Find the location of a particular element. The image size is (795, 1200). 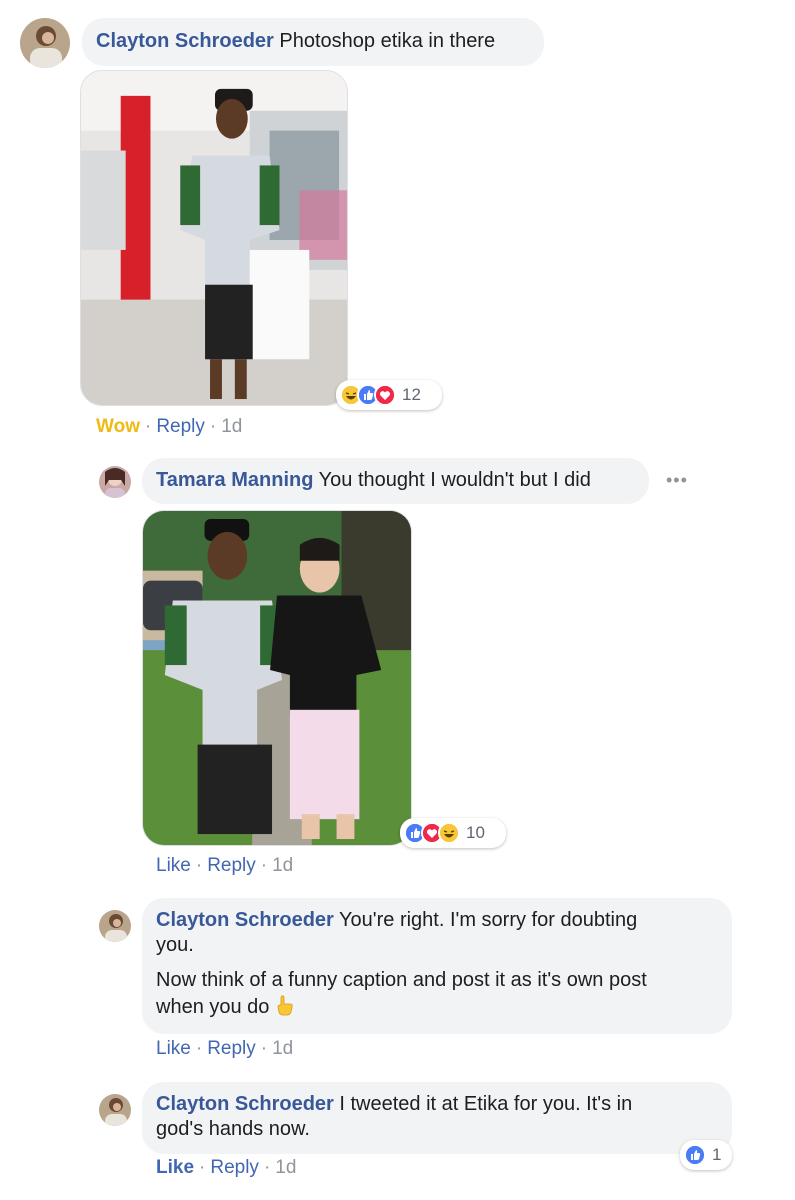

comment-text: when you do is located at coordinates (213, 1007).